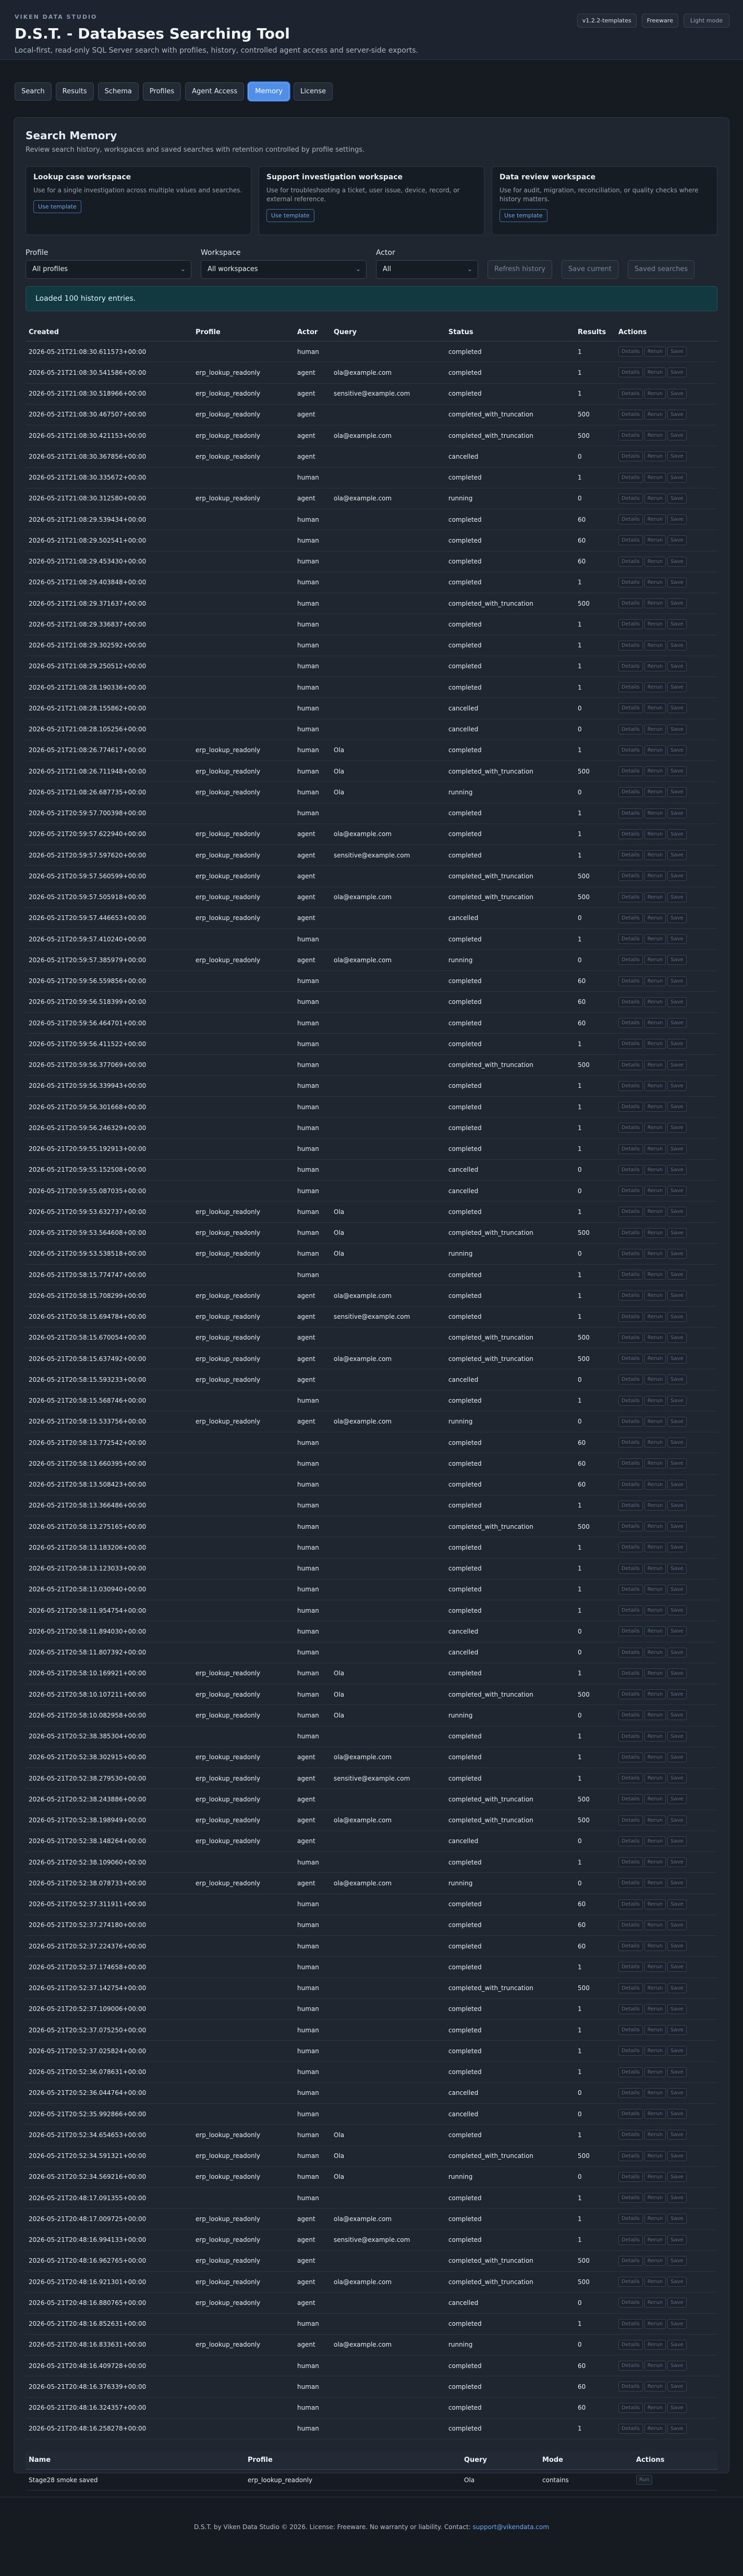  Describe the element at coordinates (427, 269) in the screenshot. I see `actor-select: All ⌄` at that location.